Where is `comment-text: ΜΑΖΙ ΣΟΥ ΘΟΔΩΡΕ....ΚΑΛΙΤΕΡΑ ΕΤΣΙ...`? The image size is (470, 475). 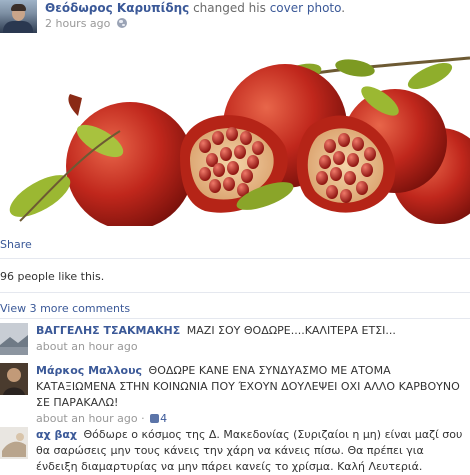 comment-text: ΜΑΖΙ ΣΟΥ ΘΟΔΩΡΕ....ΚΑΛΙΤΕΡΑ ΕΤΣΙ... is located at coordinates (291, 330).